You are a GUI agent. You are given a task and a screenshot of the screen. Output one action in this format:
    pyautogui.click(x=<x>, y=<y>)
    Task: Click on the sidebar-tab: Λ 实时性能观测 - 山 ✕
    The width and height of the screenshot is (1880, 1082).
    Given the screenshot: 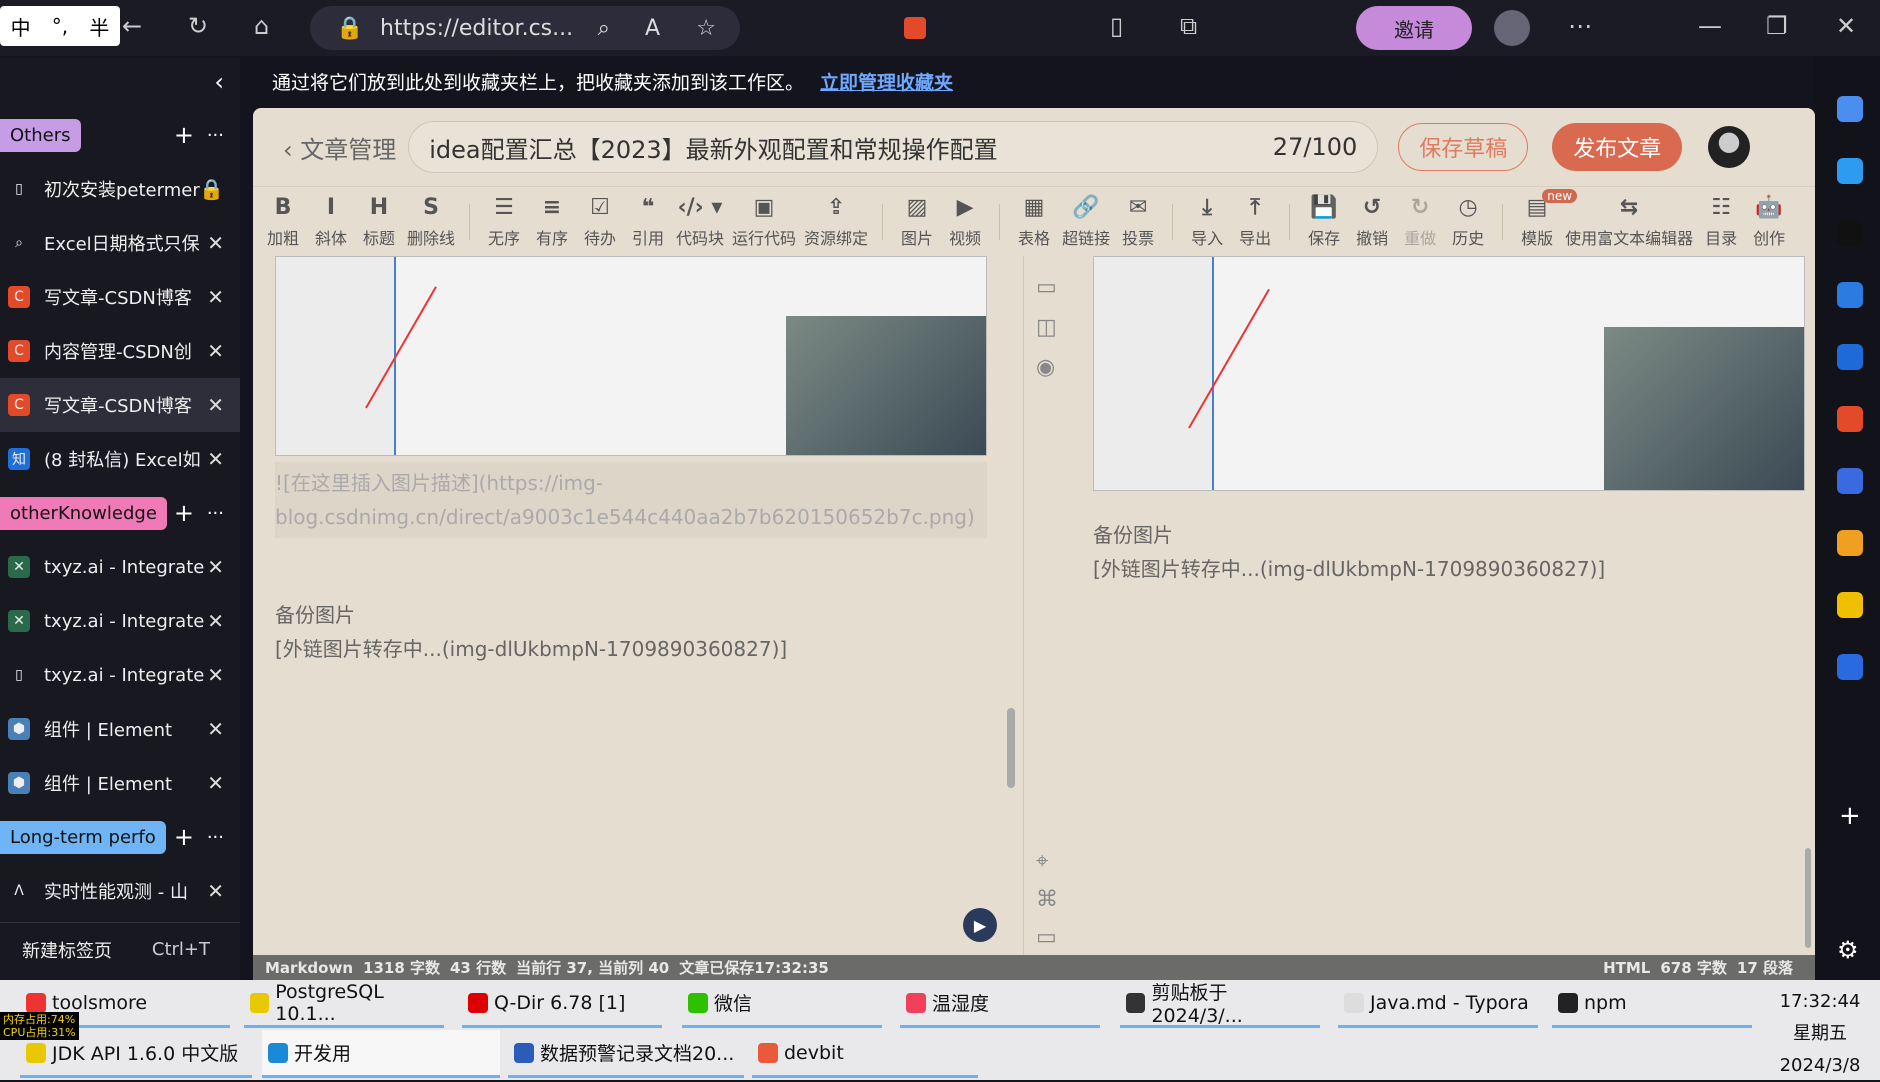 What is the action you would take?
    pyautogui.click(x=120, y=891)
    